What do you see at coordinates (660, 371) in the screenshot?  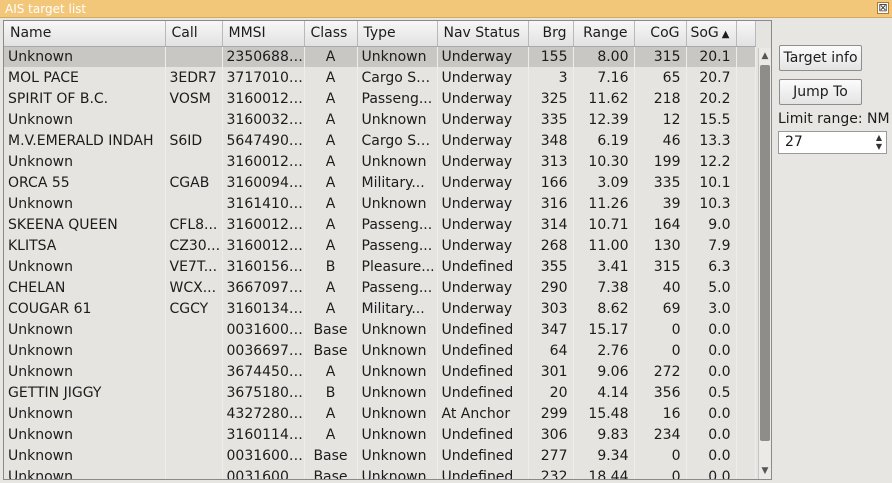 I see `cell-cog: 272` at bounding box center [660, 371].